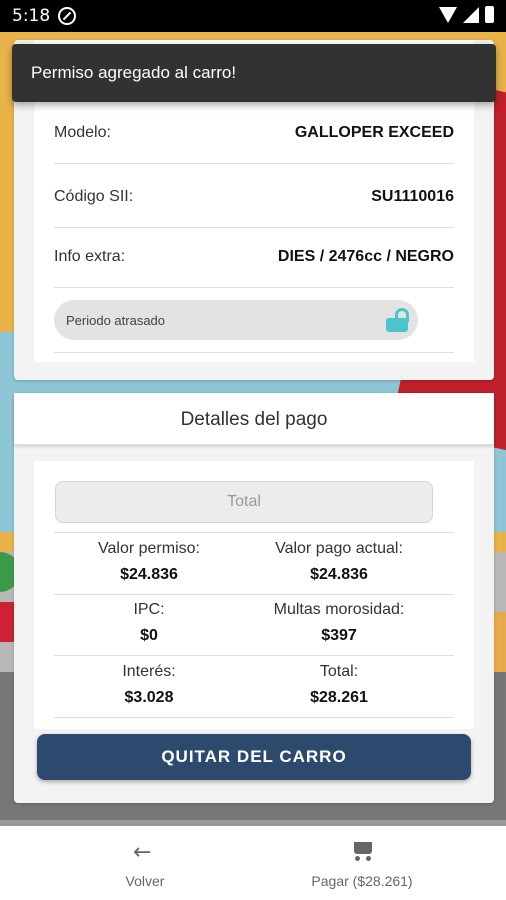  I want to click on total-cell: Total: $28.261, so click(339, 685).